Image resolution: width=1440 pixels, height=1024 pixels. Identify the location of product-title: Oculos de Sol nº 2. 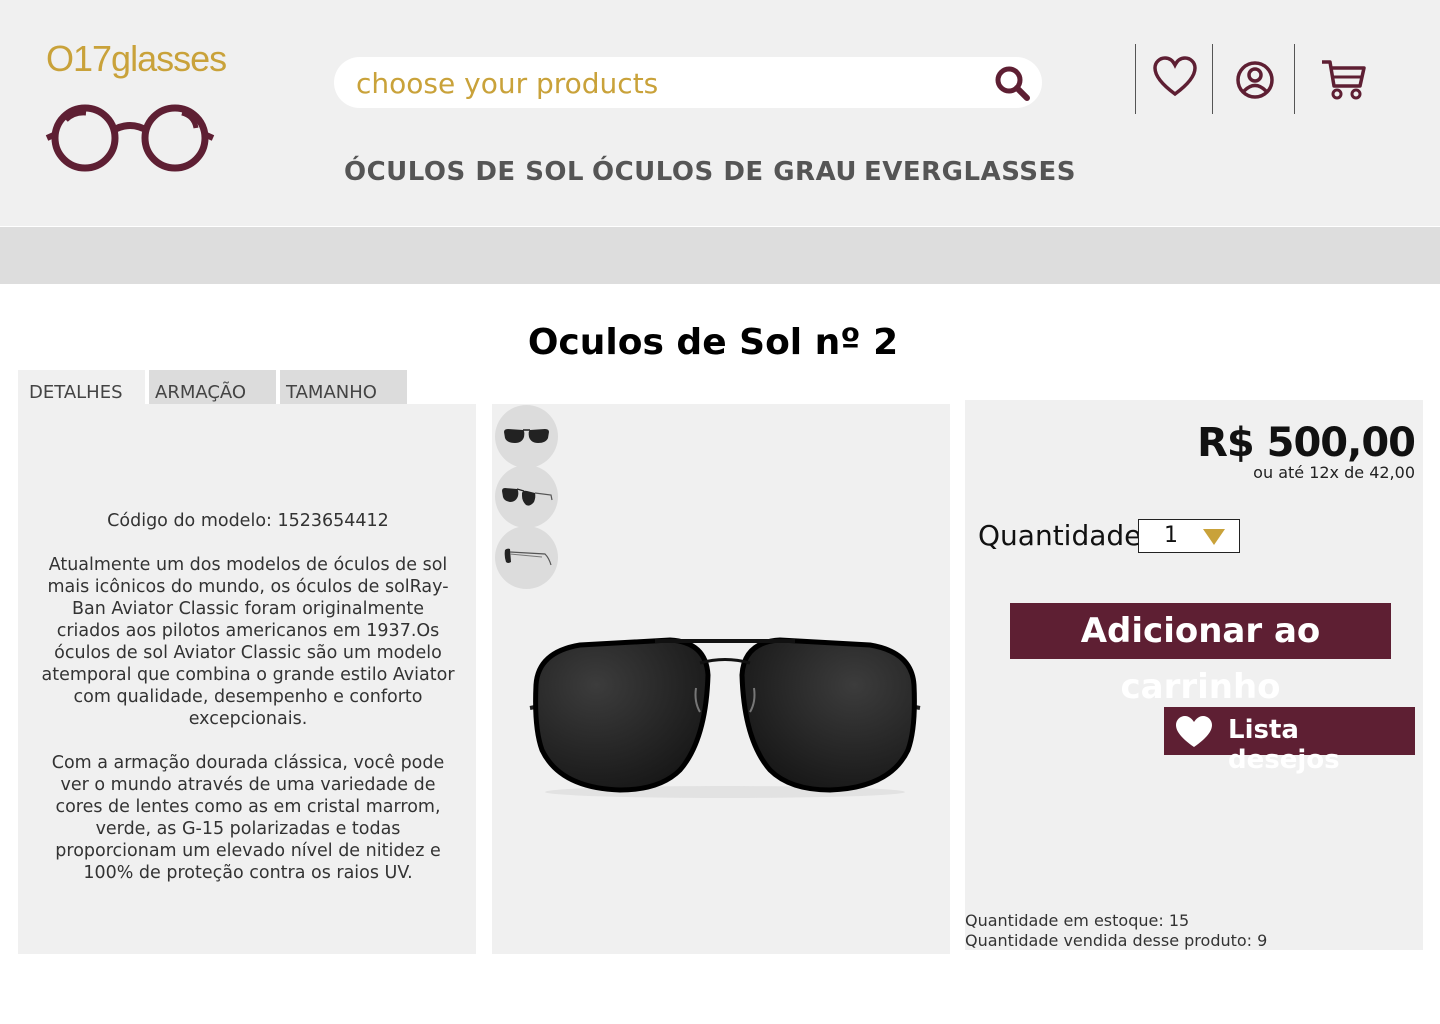
(713, 342).